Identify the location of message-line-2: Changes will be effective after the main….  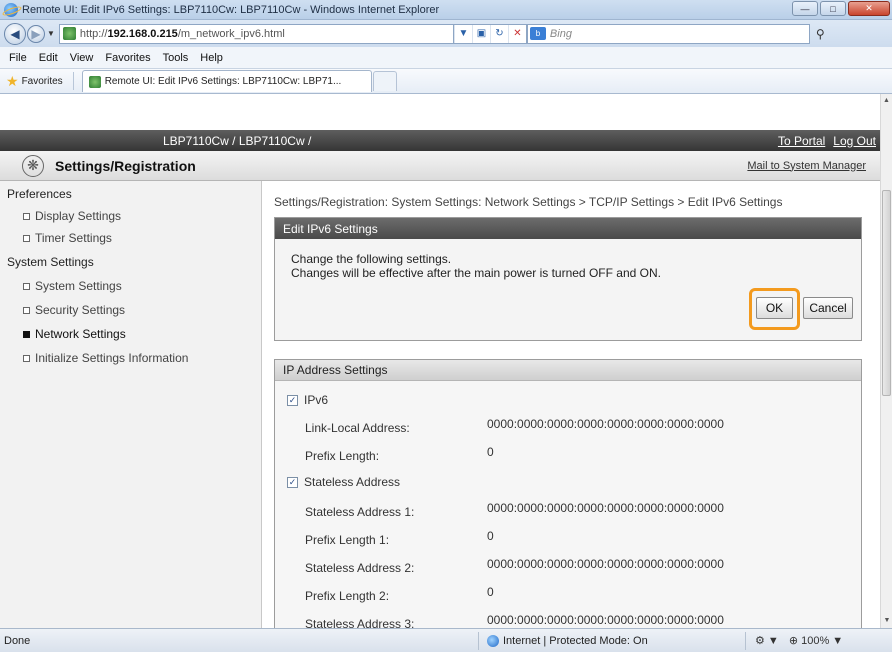
(476, 273).